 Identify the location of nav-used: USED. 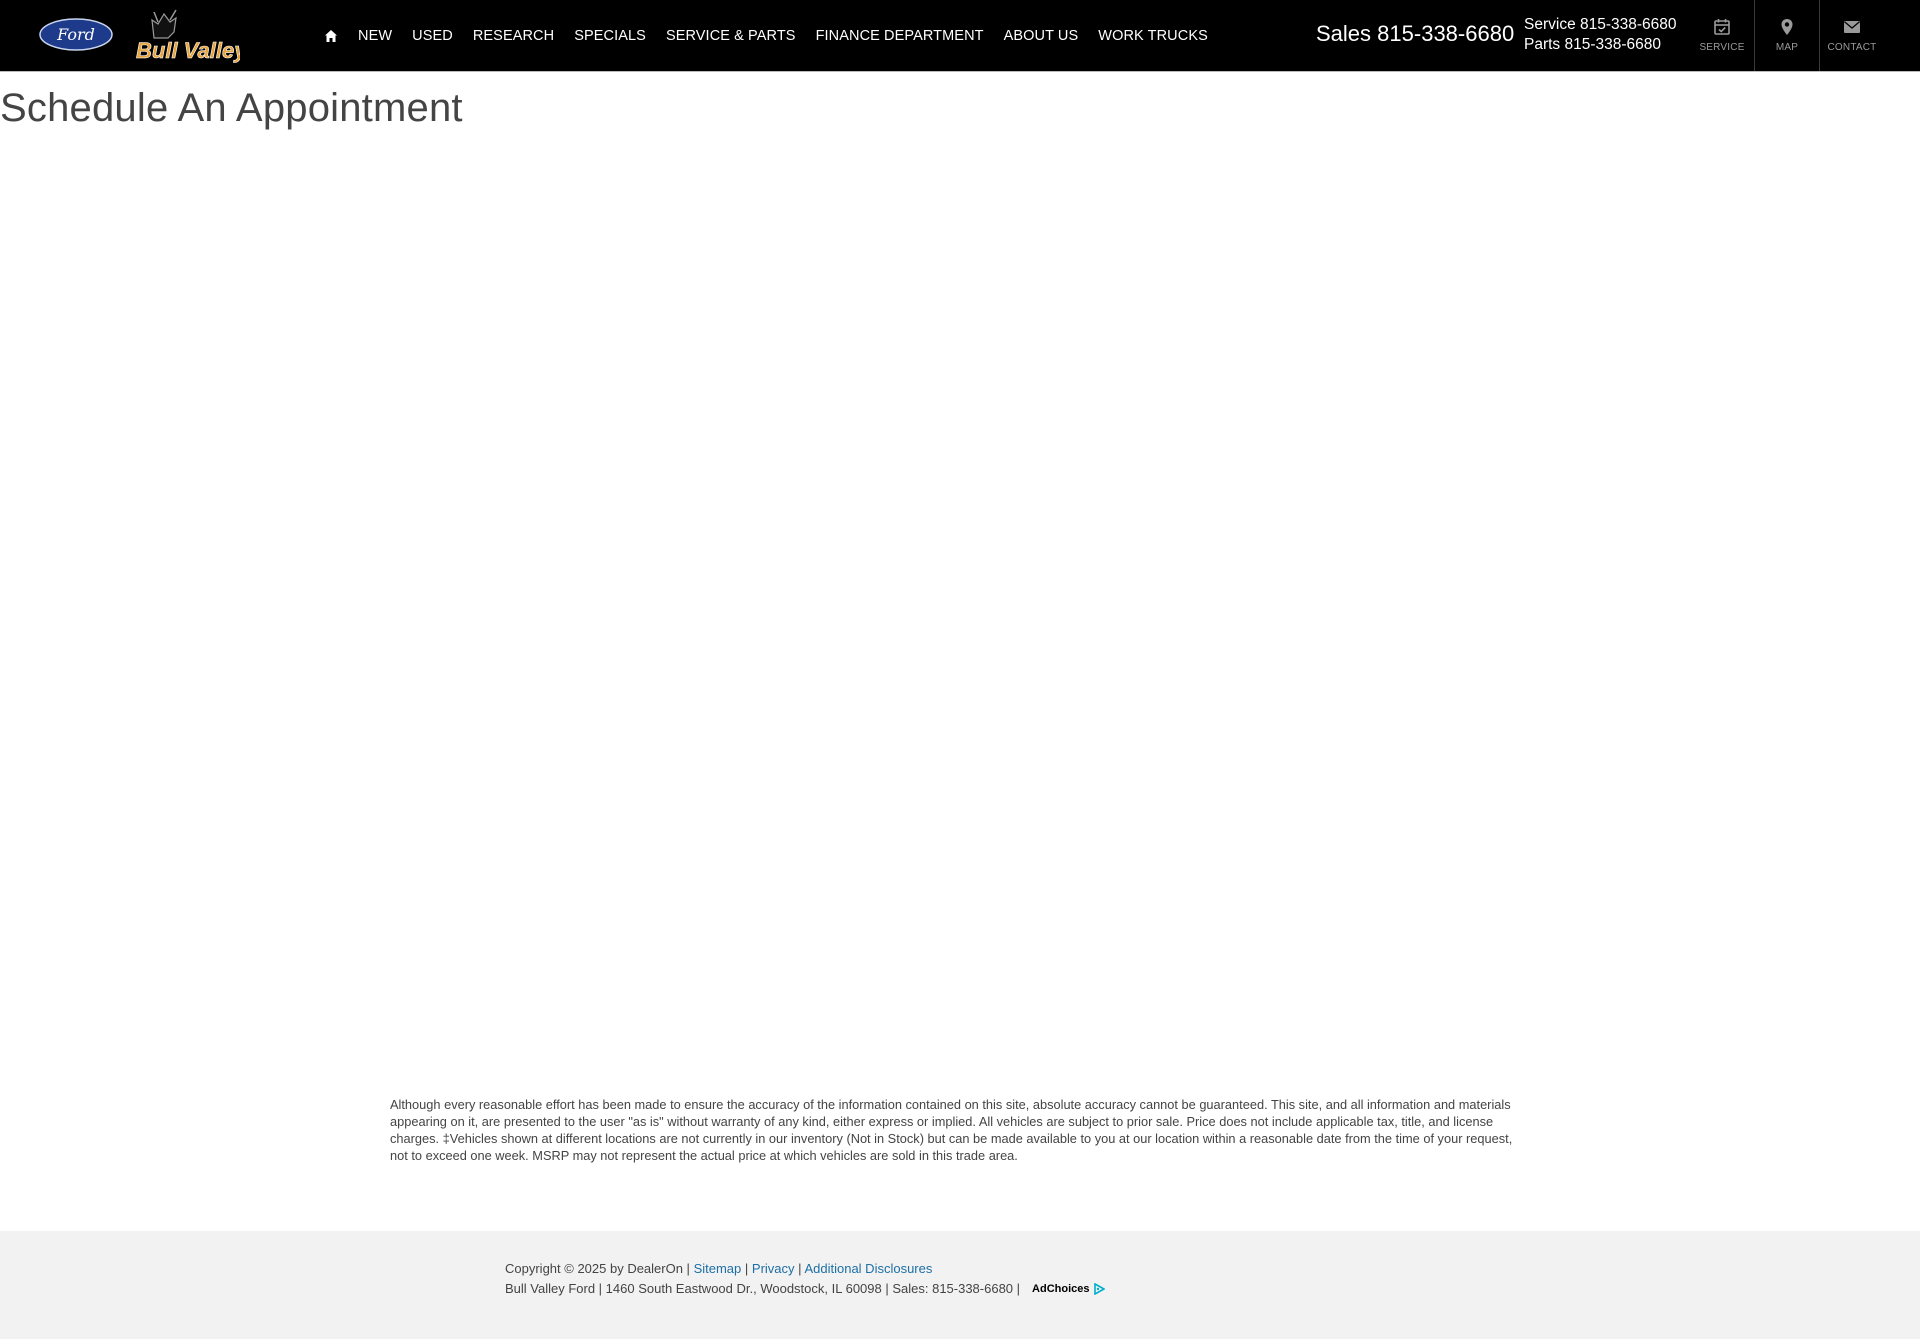
(432, 36).